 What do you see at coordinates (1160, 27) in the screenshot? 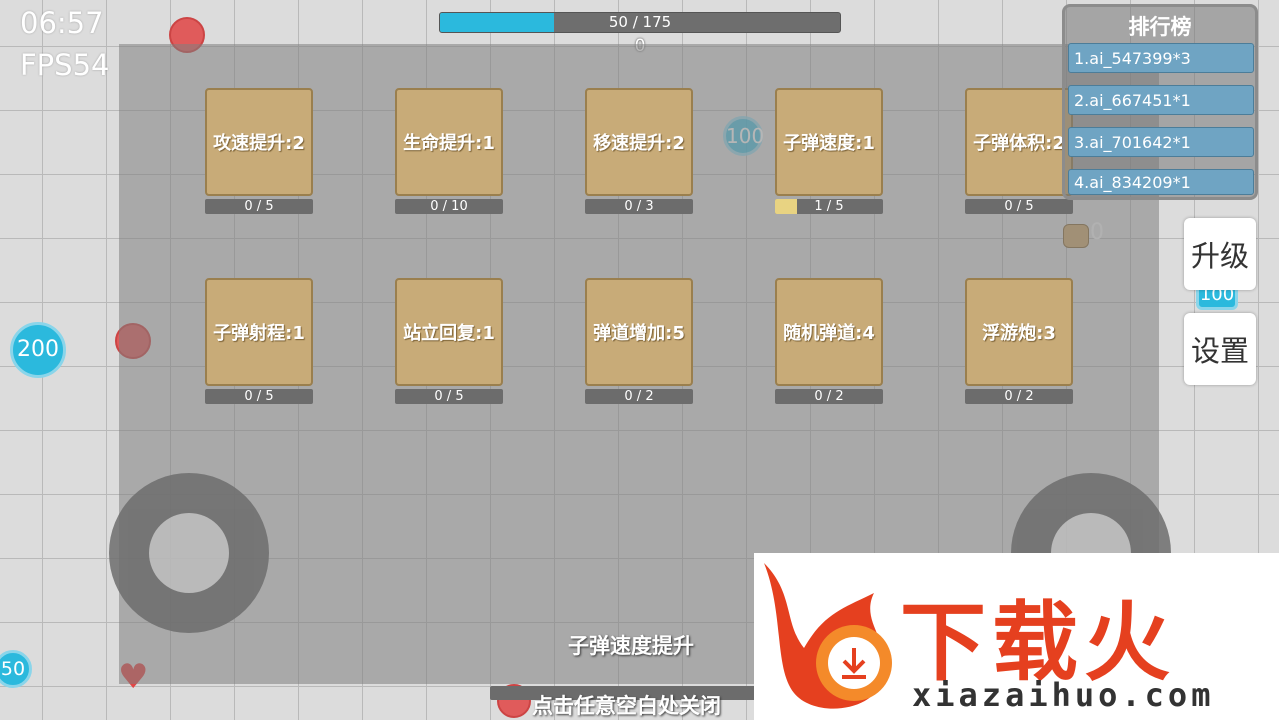
I see `leaderboard-title: 排行榜` at bounding box center [1160, 27].